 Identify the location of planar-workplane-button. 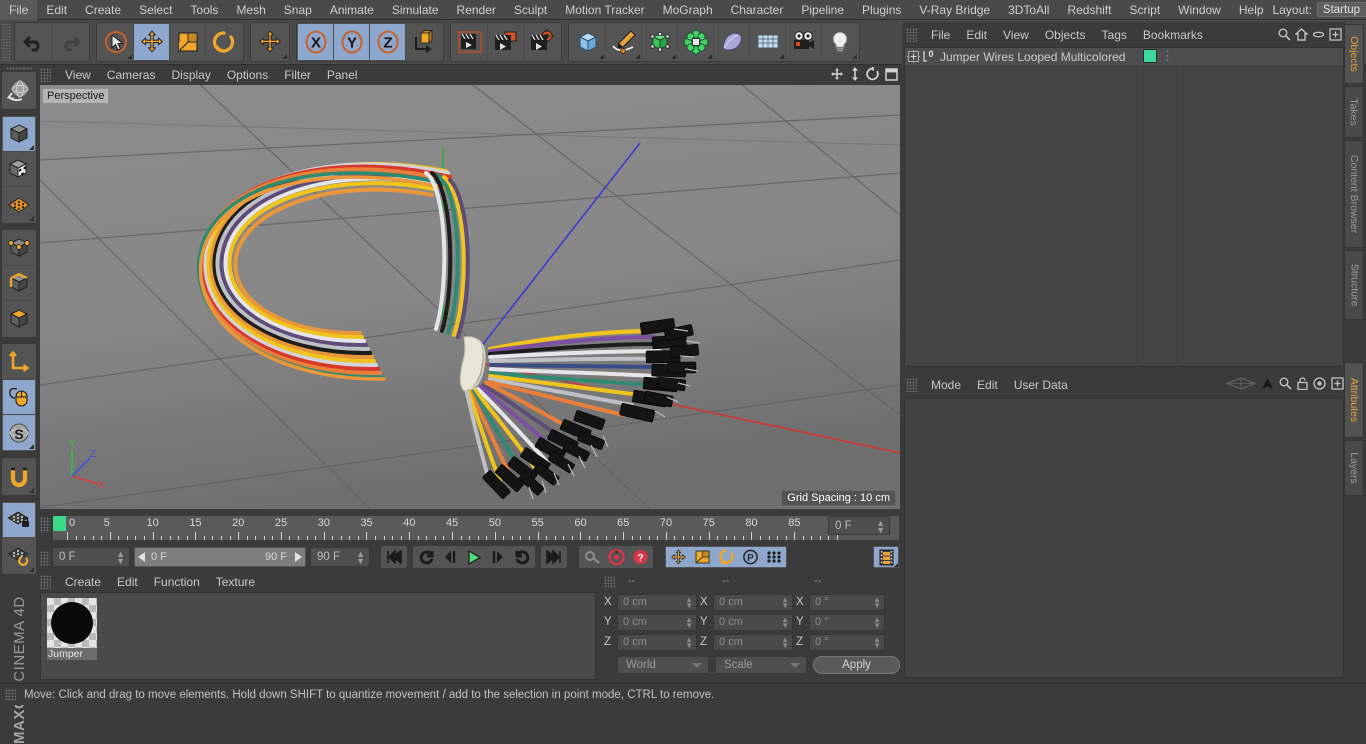
(19, 555).